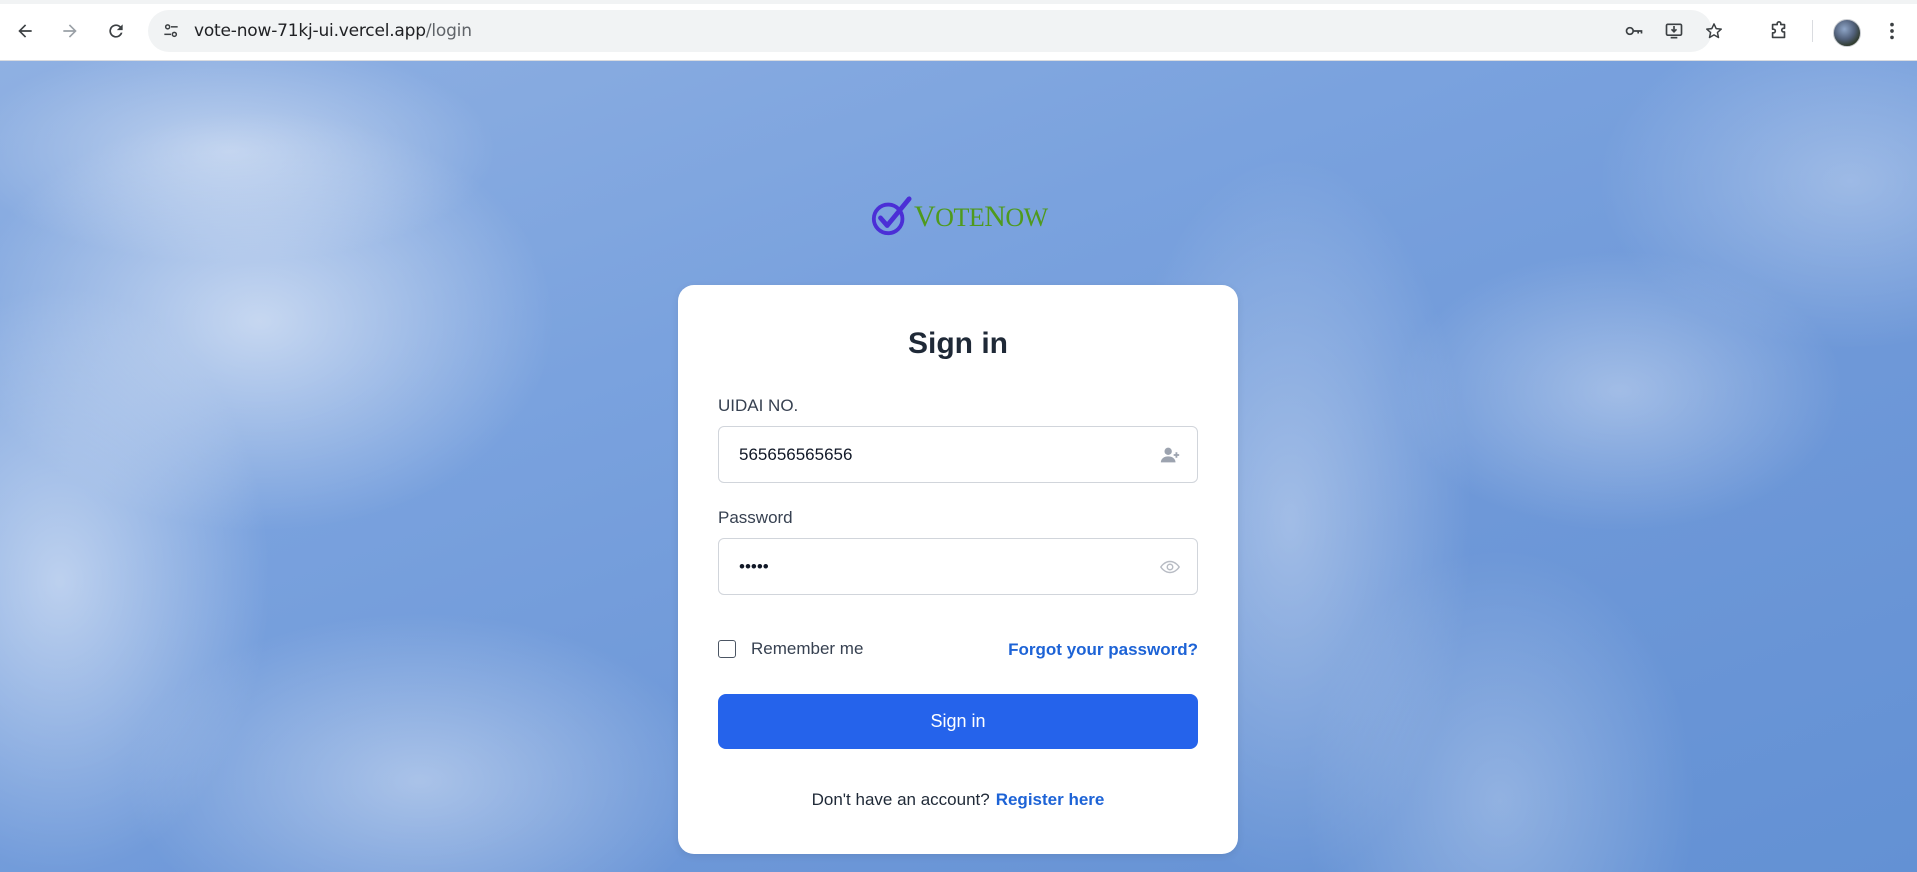 This screenshot has height=872, width=1917. I want to click on url-text: vote-now-71kj-ui.vercel.app/login, so click(333, 31).